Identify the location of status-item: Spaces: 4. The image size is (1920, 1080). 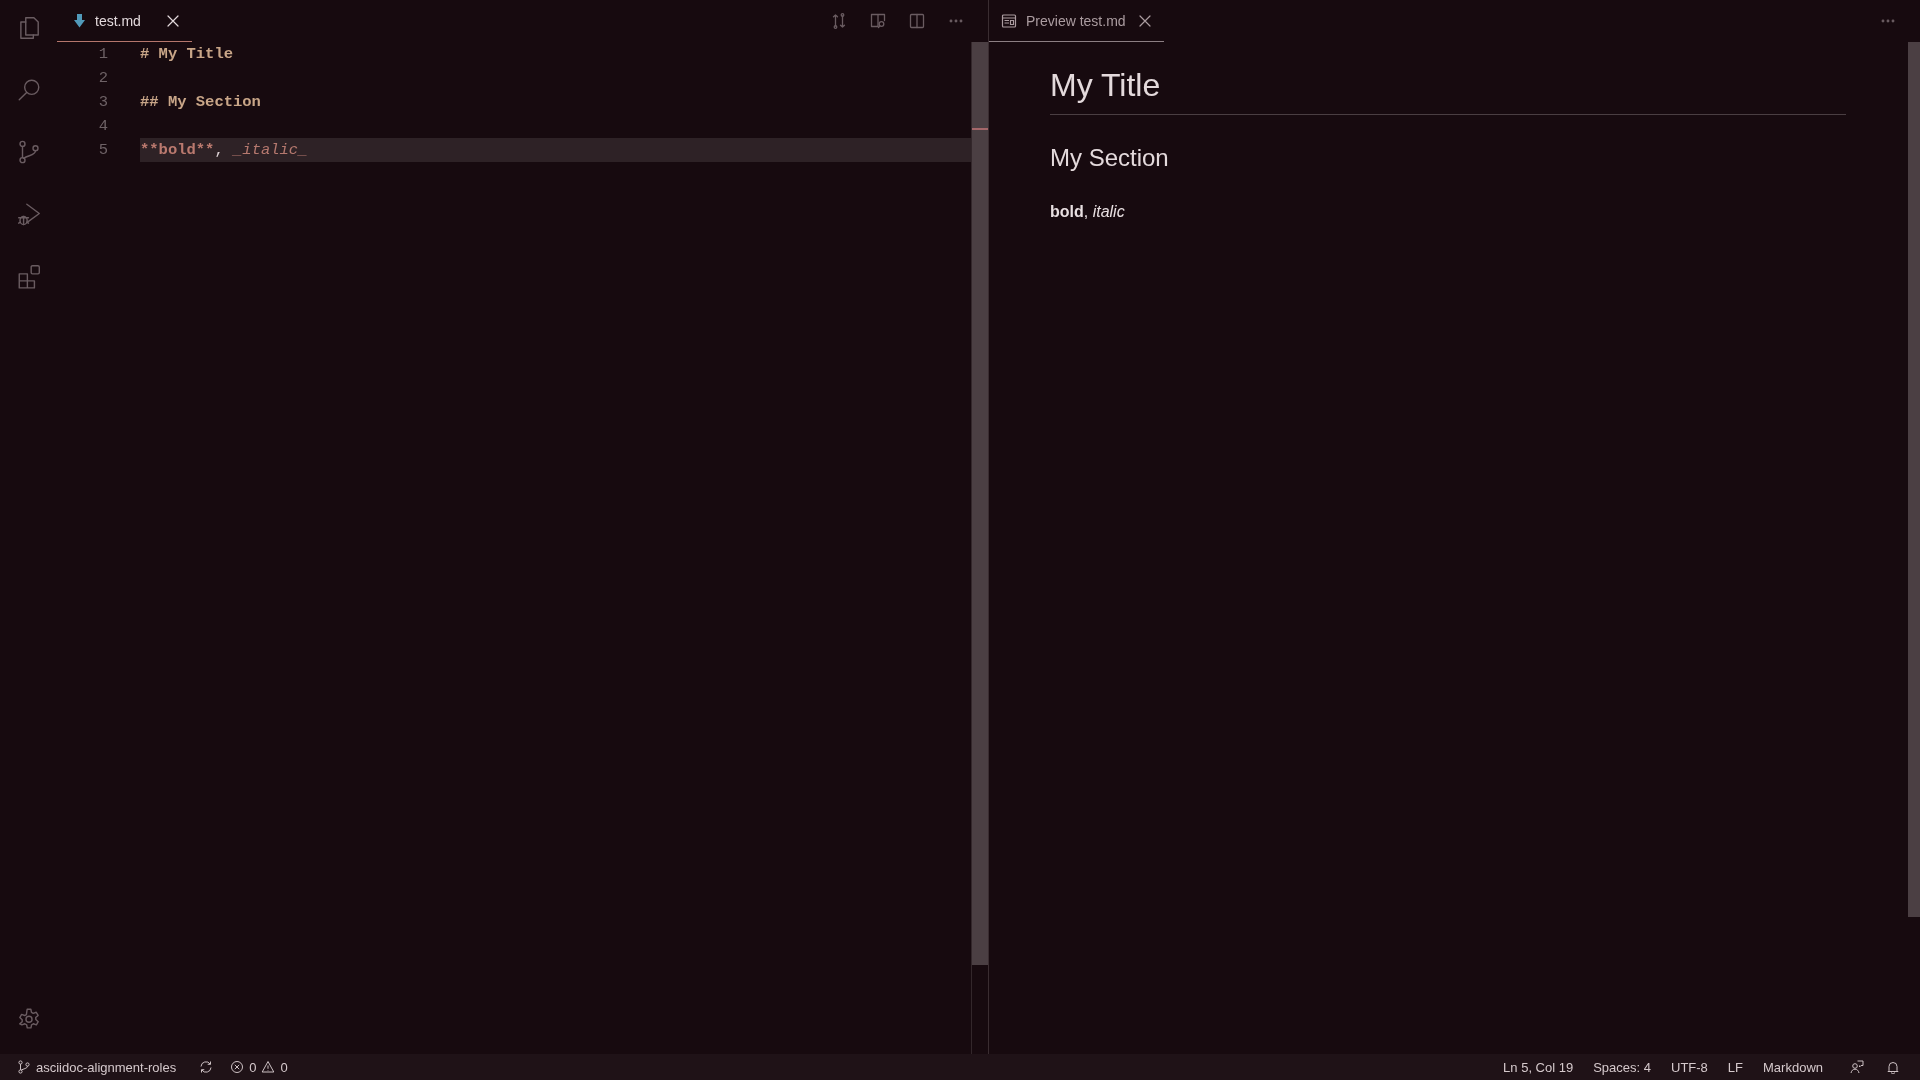
(1622, 1067).